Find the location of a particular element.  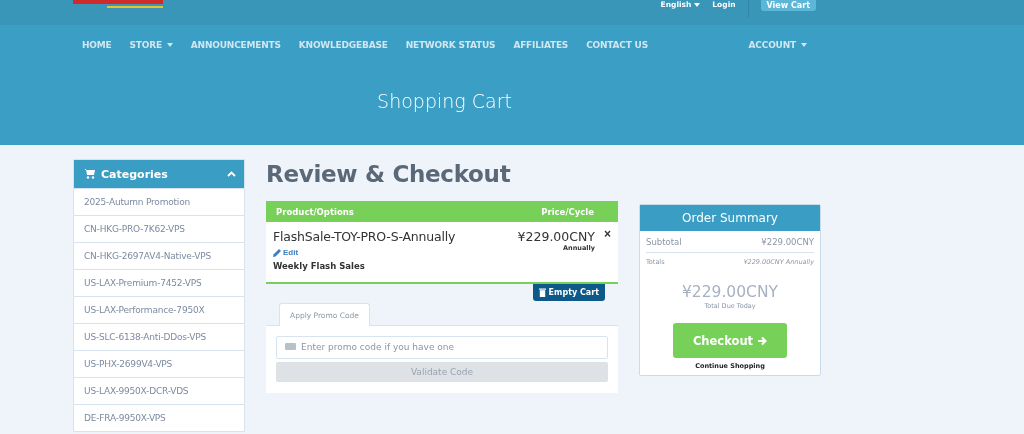

ticket-icon is located at coordinates (290, 346).